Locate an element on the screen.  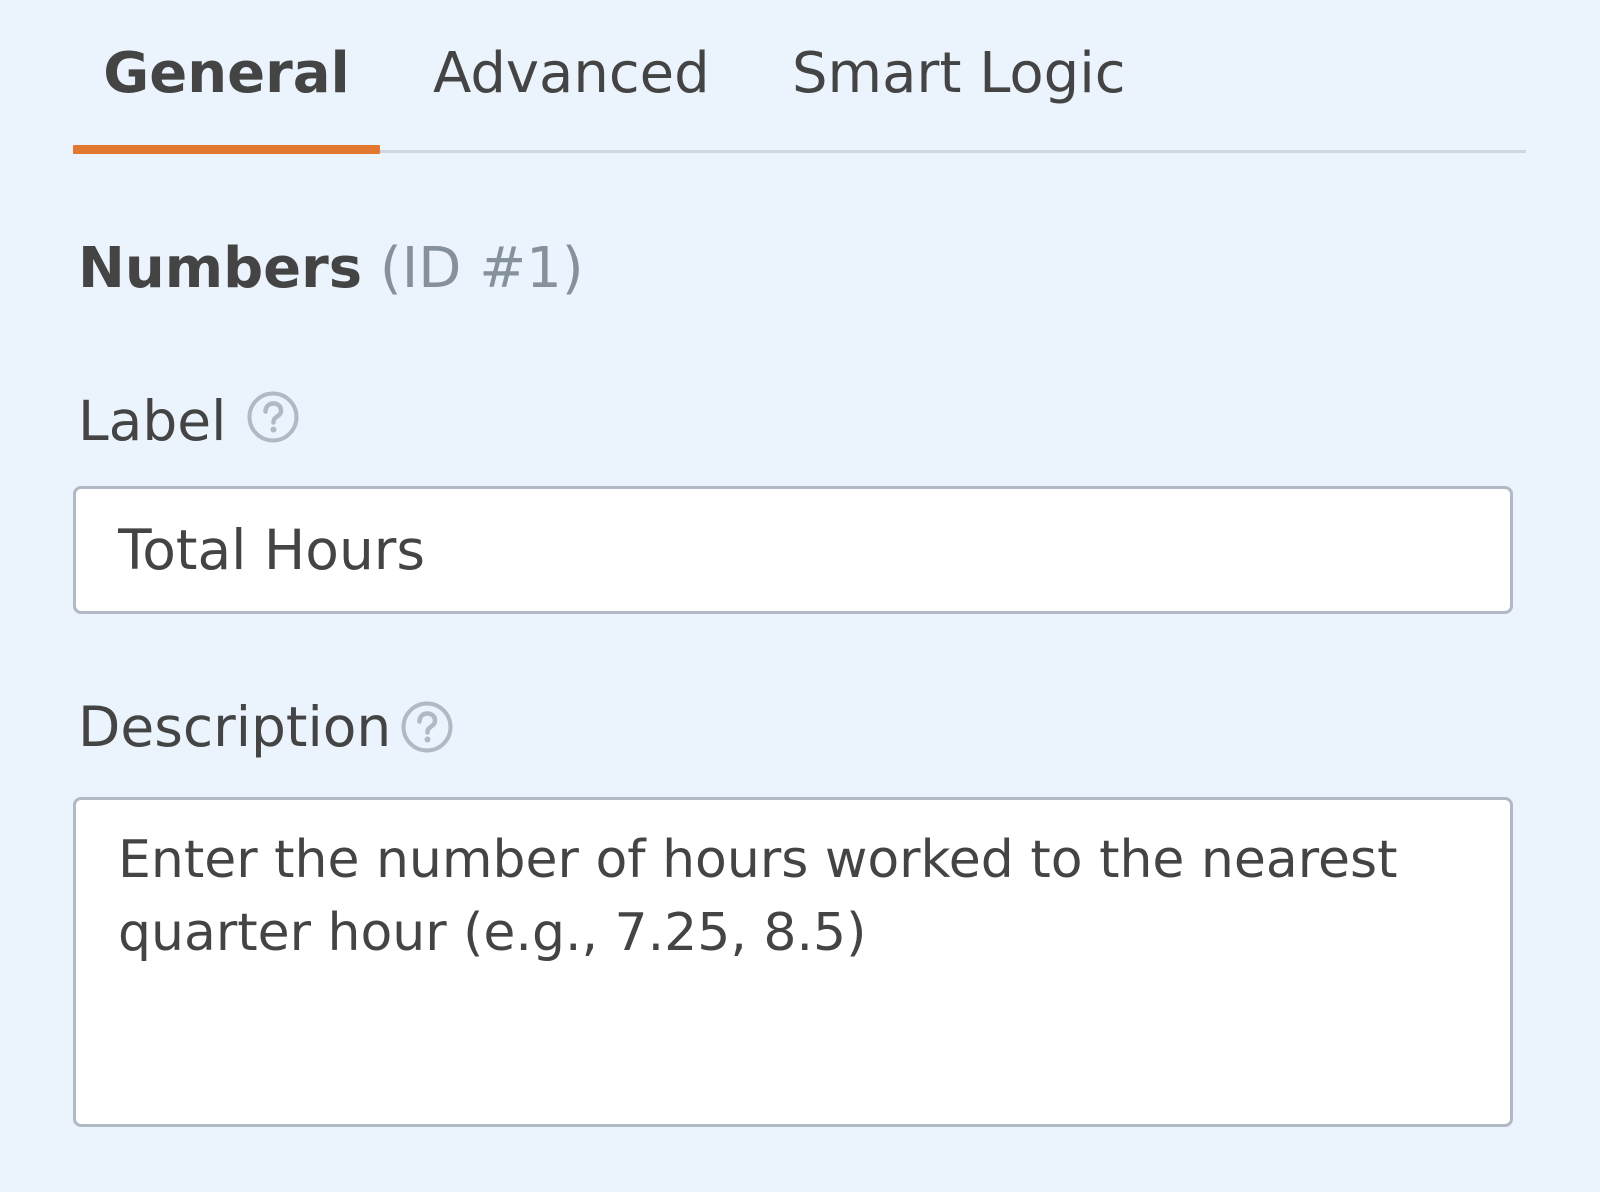
field-options-tabs: General Advanced Smart Logic is located at coordinates (799, 78).